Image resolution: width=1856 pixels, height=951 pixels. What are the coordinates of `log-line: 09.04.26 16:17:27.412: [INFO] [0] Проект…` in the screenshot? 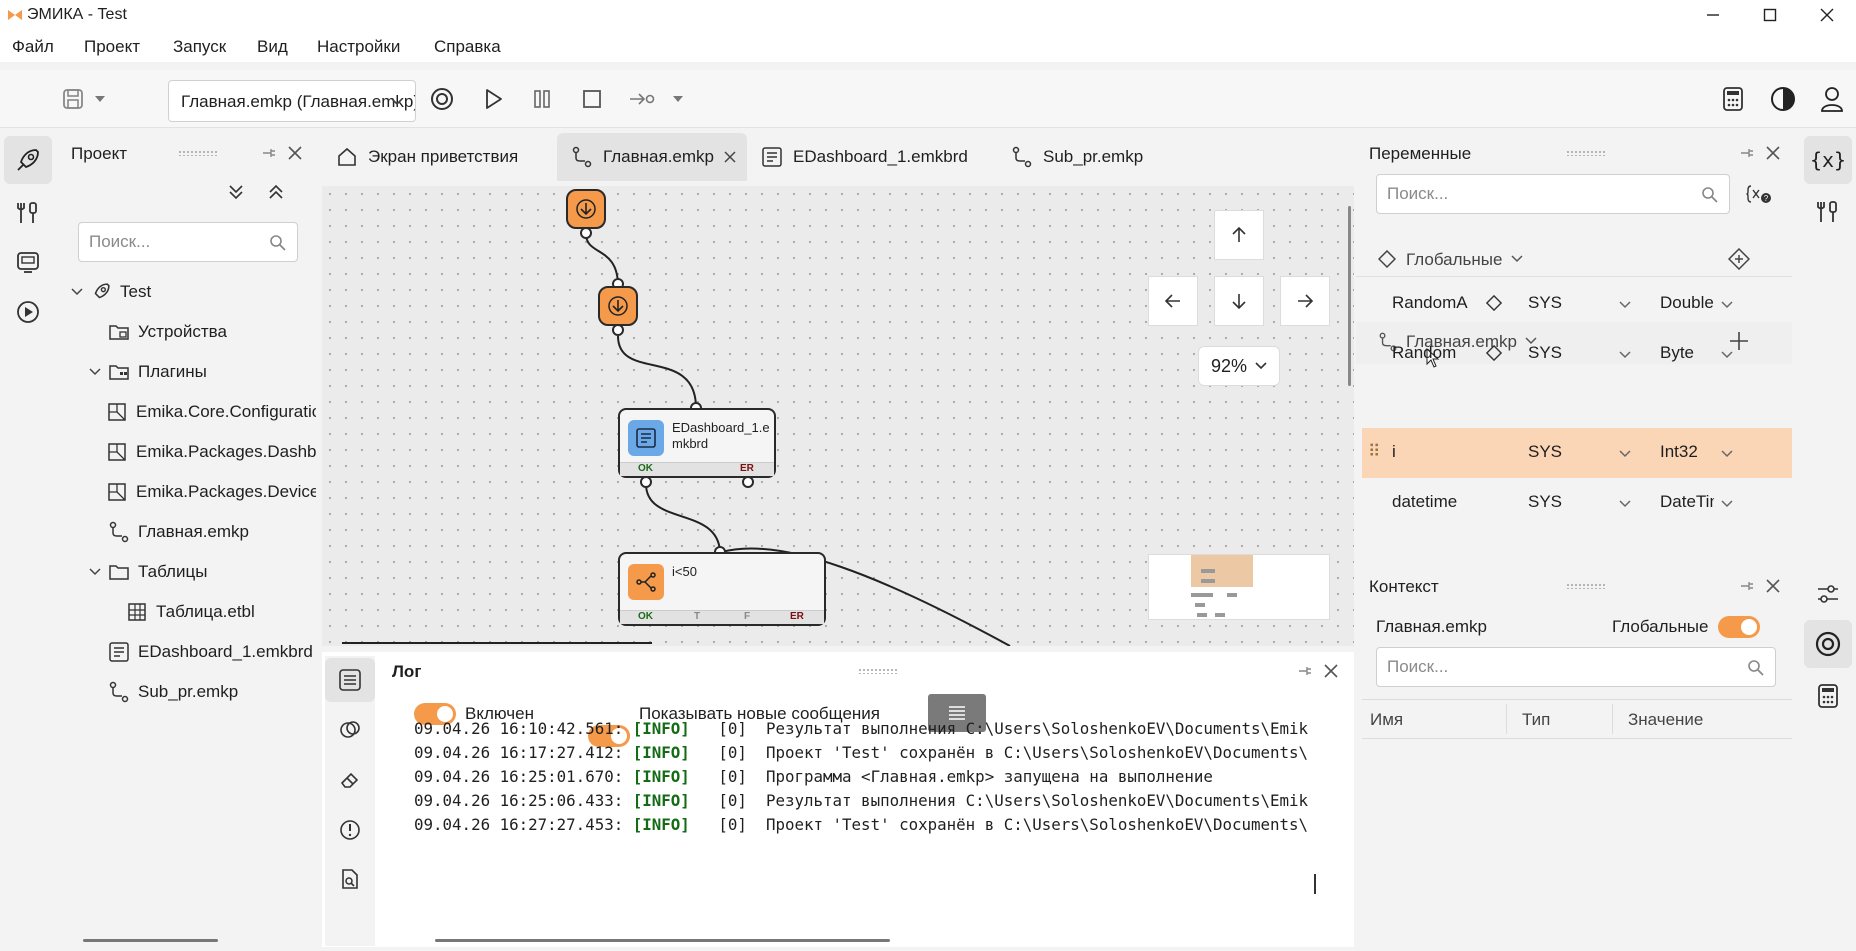 It's located at (867, 753).